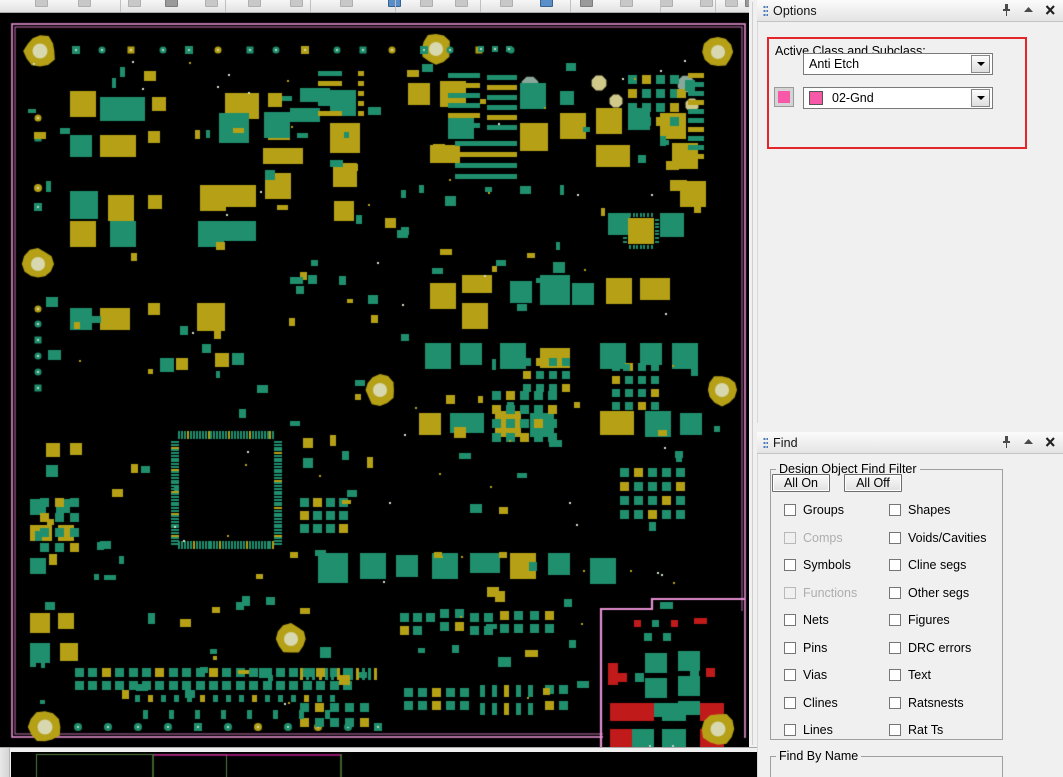 The width and height of the screenshot is (1063, 777). Describe the element at coordinates (895, 537) in the screenshot. I see `checkbox-voids-cavities` at that location.